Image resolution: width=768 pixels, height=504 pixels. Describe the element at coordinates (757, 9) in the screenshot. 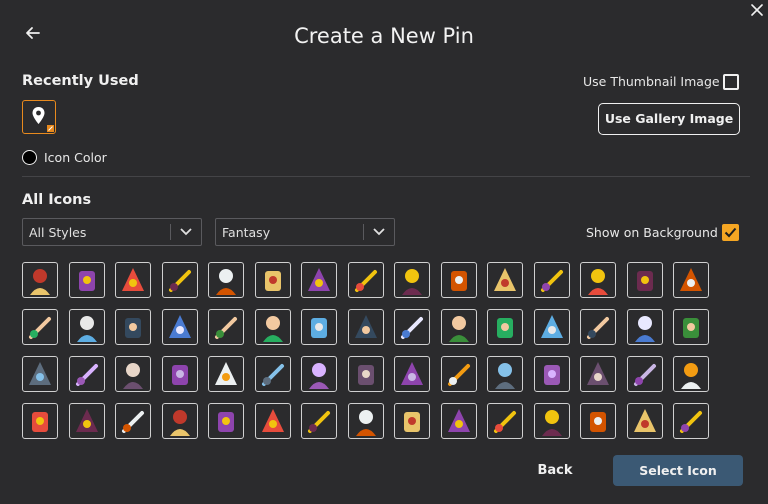

I see `close-button` at that location.